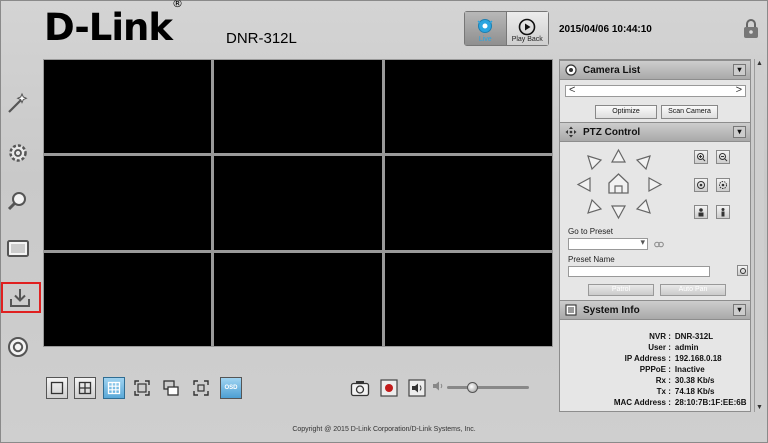  Describe the element at coordinates (698, 358) in the screenshot. I see `system-info-value: 192.168.0.18` at that location.